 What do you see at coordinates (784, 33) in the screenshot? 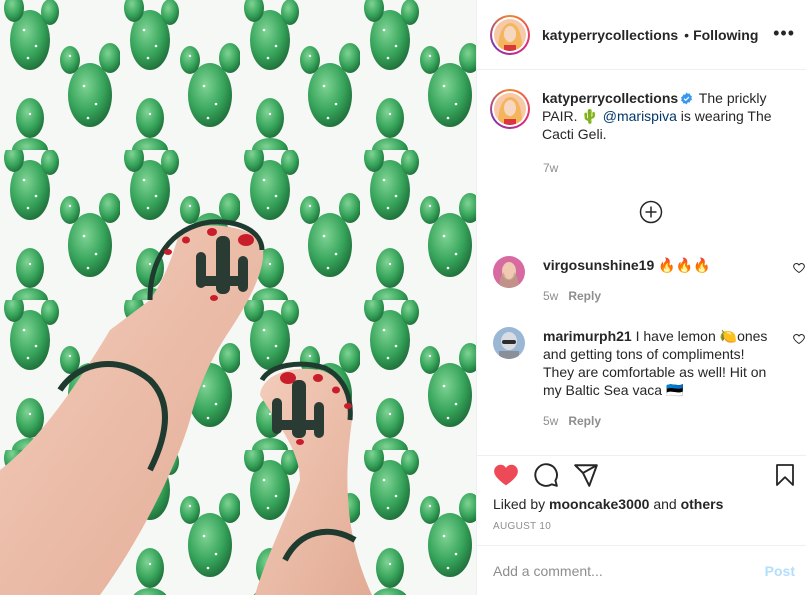
I see `more-options-icon: •••` at bounding box center [784, 33].